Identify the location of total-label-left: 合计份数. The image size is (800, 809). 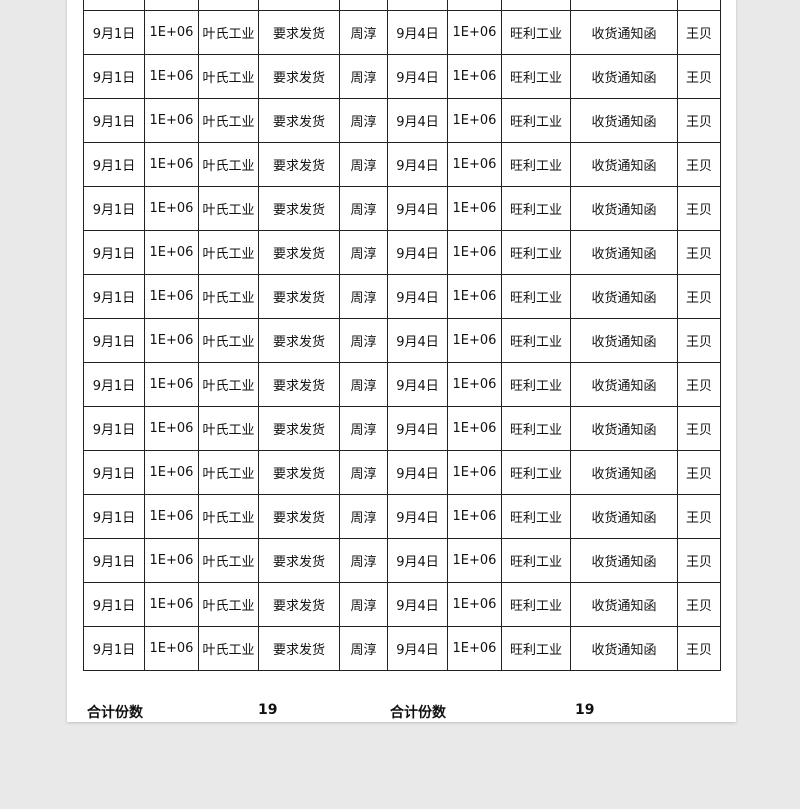
(115, 713).